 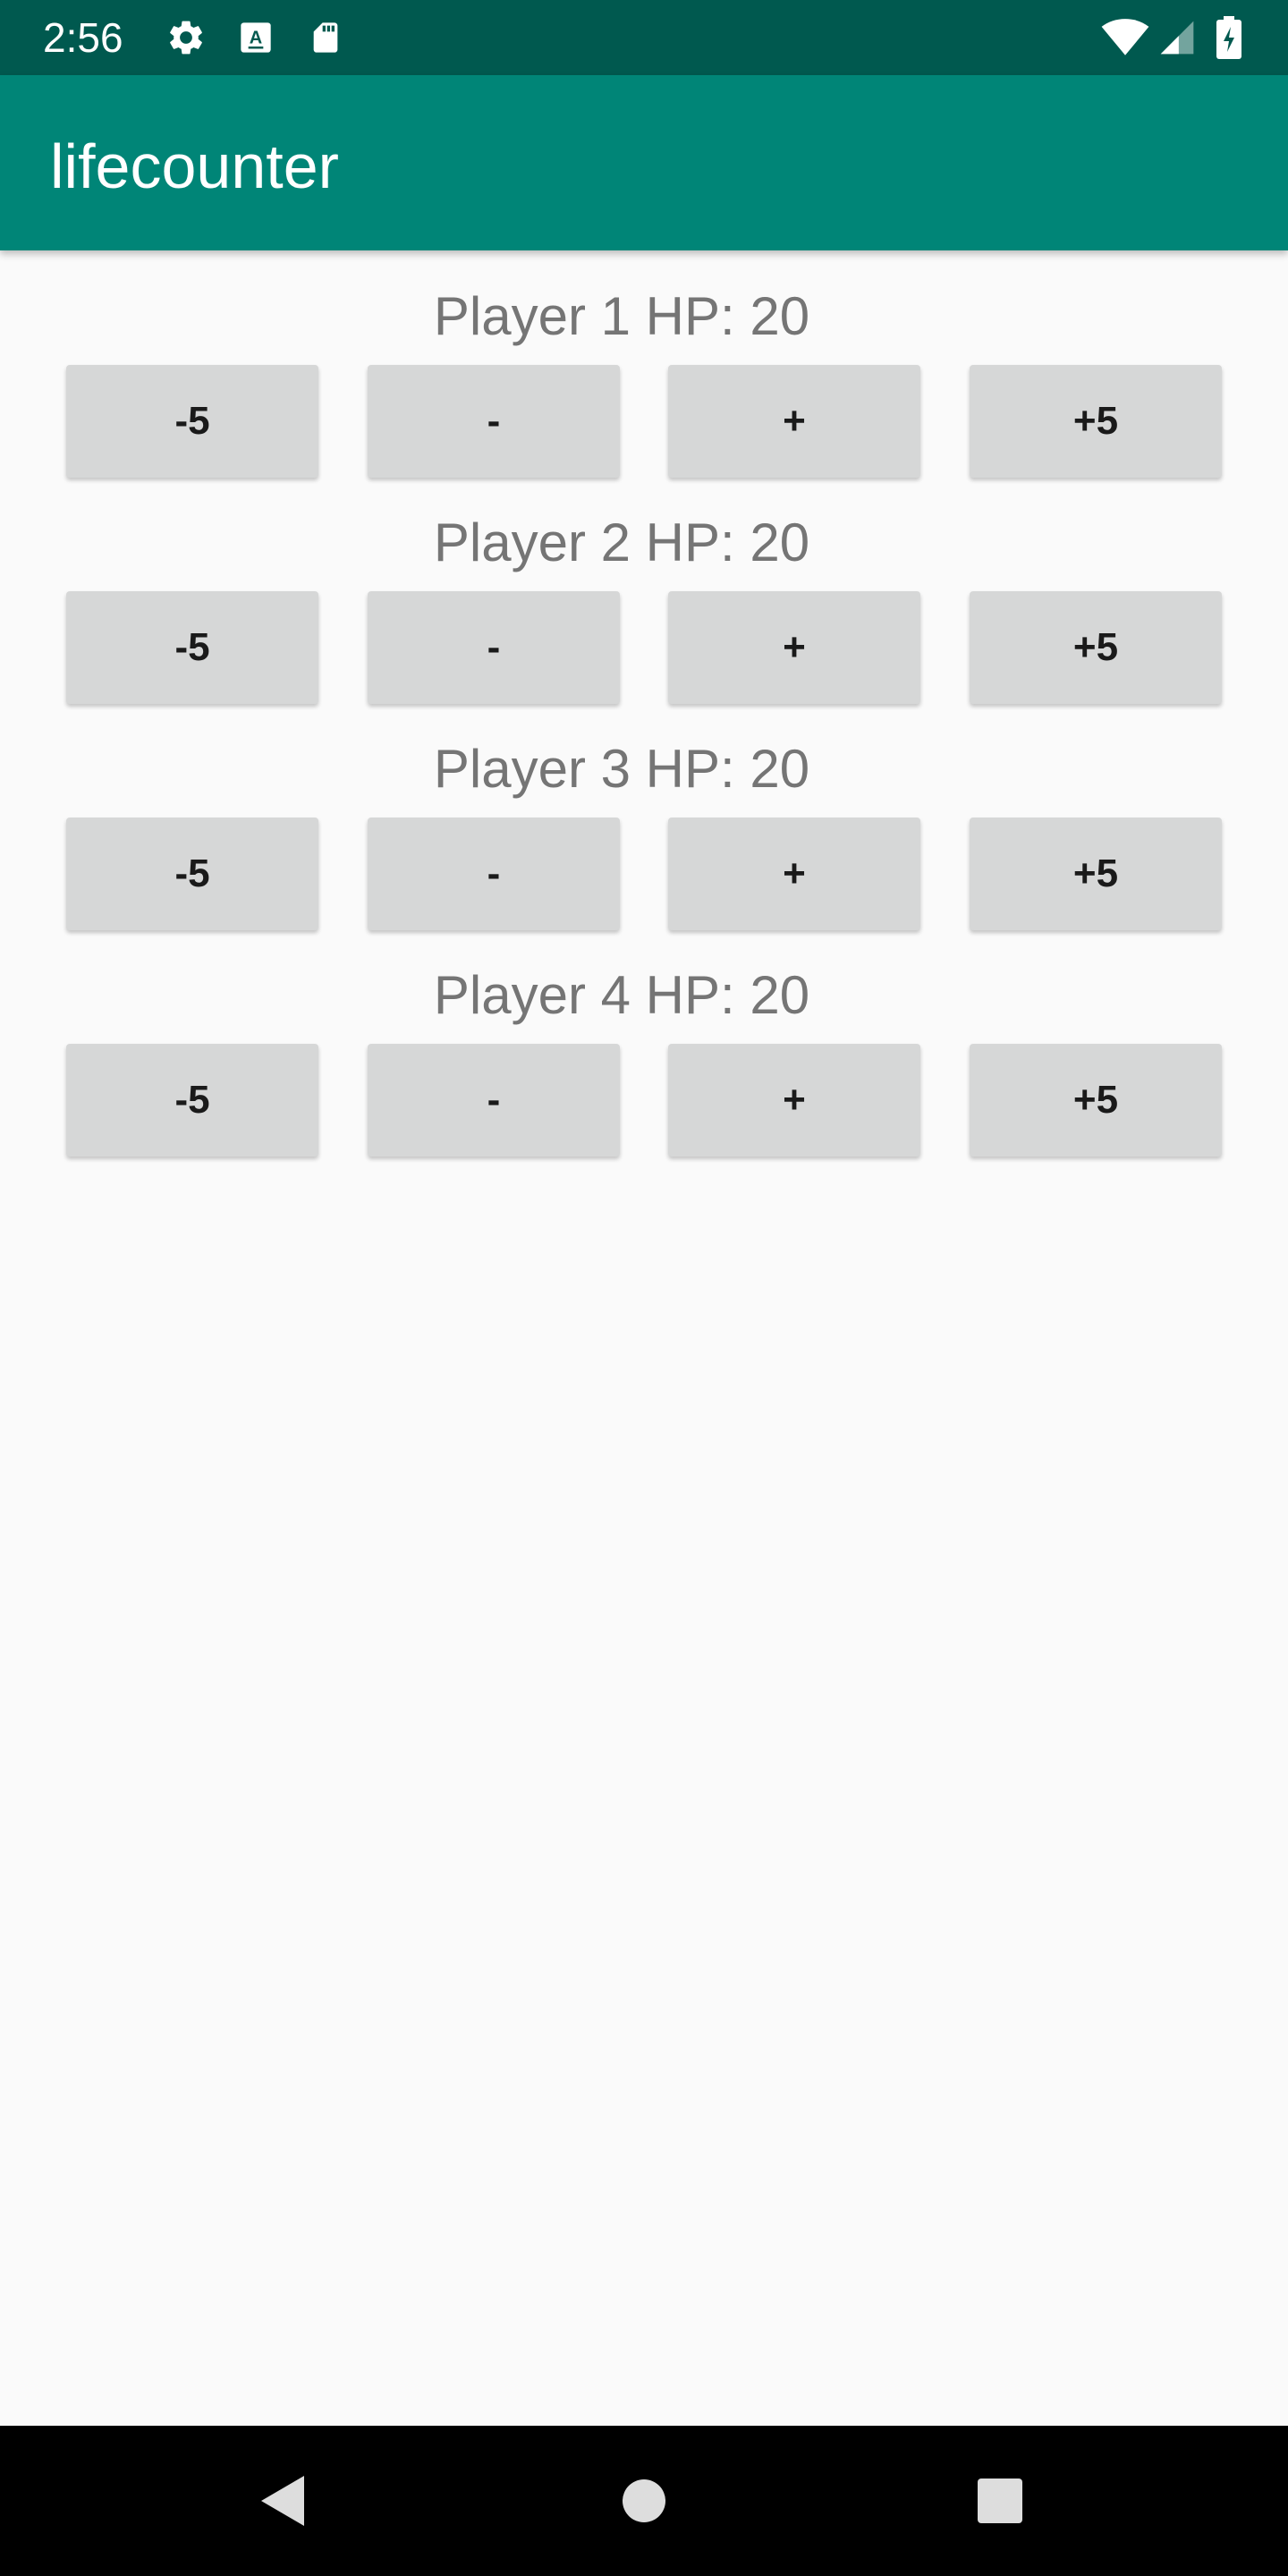 I want to click on player-4-plus-5-button: +5, so click(x=1096, y=1100).